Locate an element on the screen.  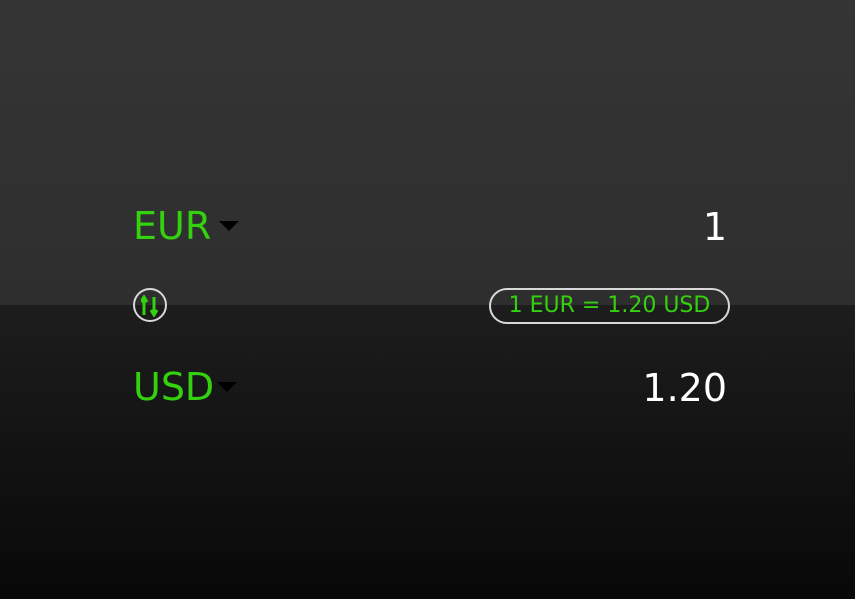
from-currency-code: EUR is located at coordinates (172, 226).